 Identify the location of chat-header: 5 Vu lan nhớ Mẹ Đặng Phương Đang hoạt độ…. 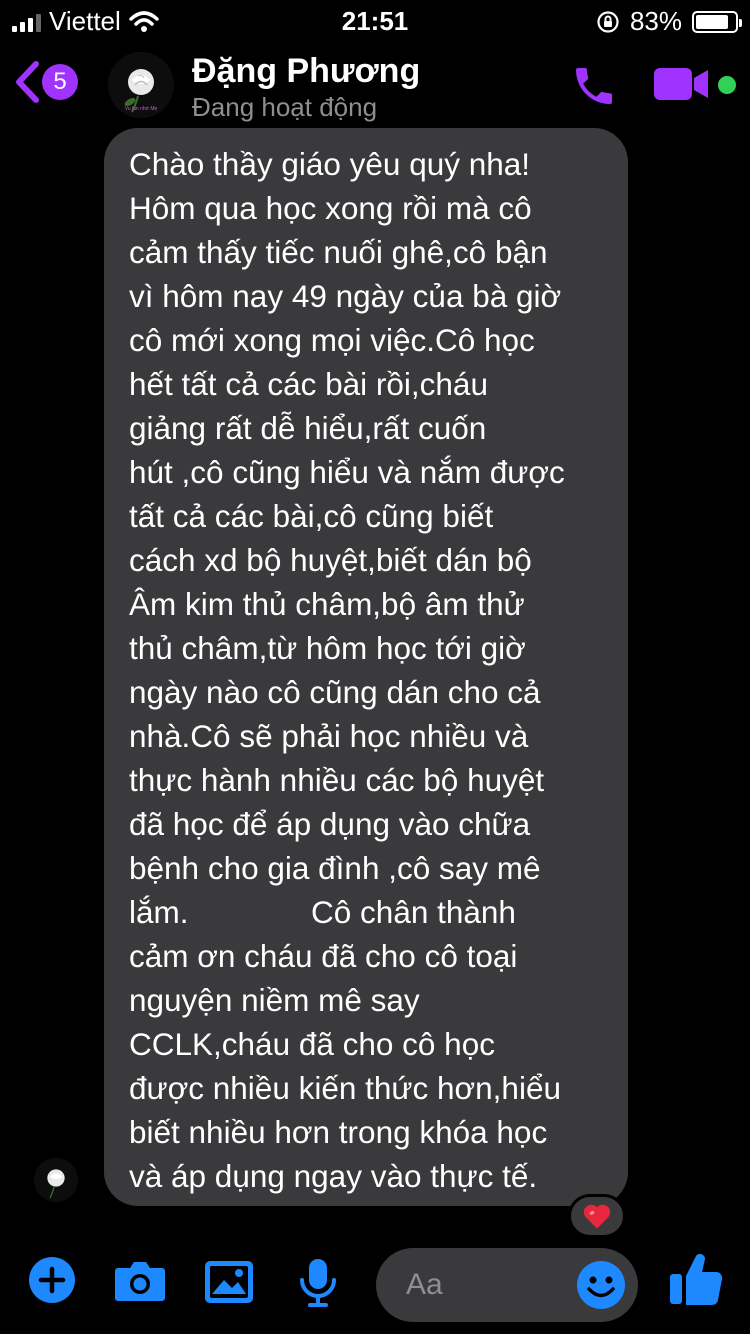
(375, 87).